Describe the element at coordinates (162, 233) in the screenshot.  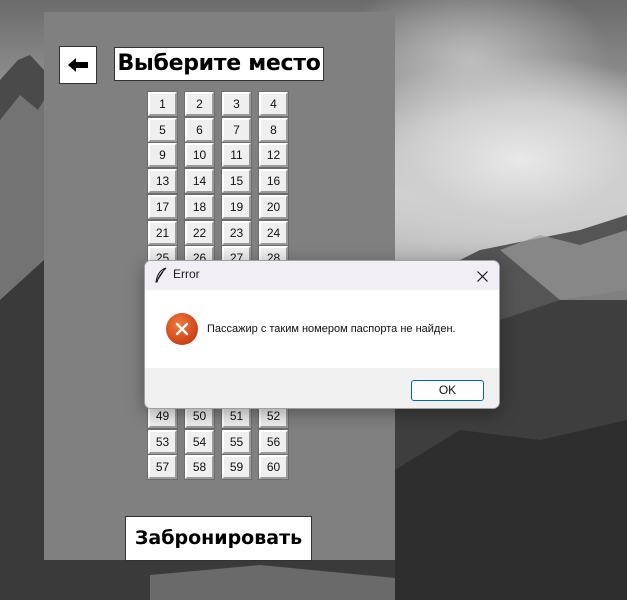
I see `seat-button: 21` at that location.